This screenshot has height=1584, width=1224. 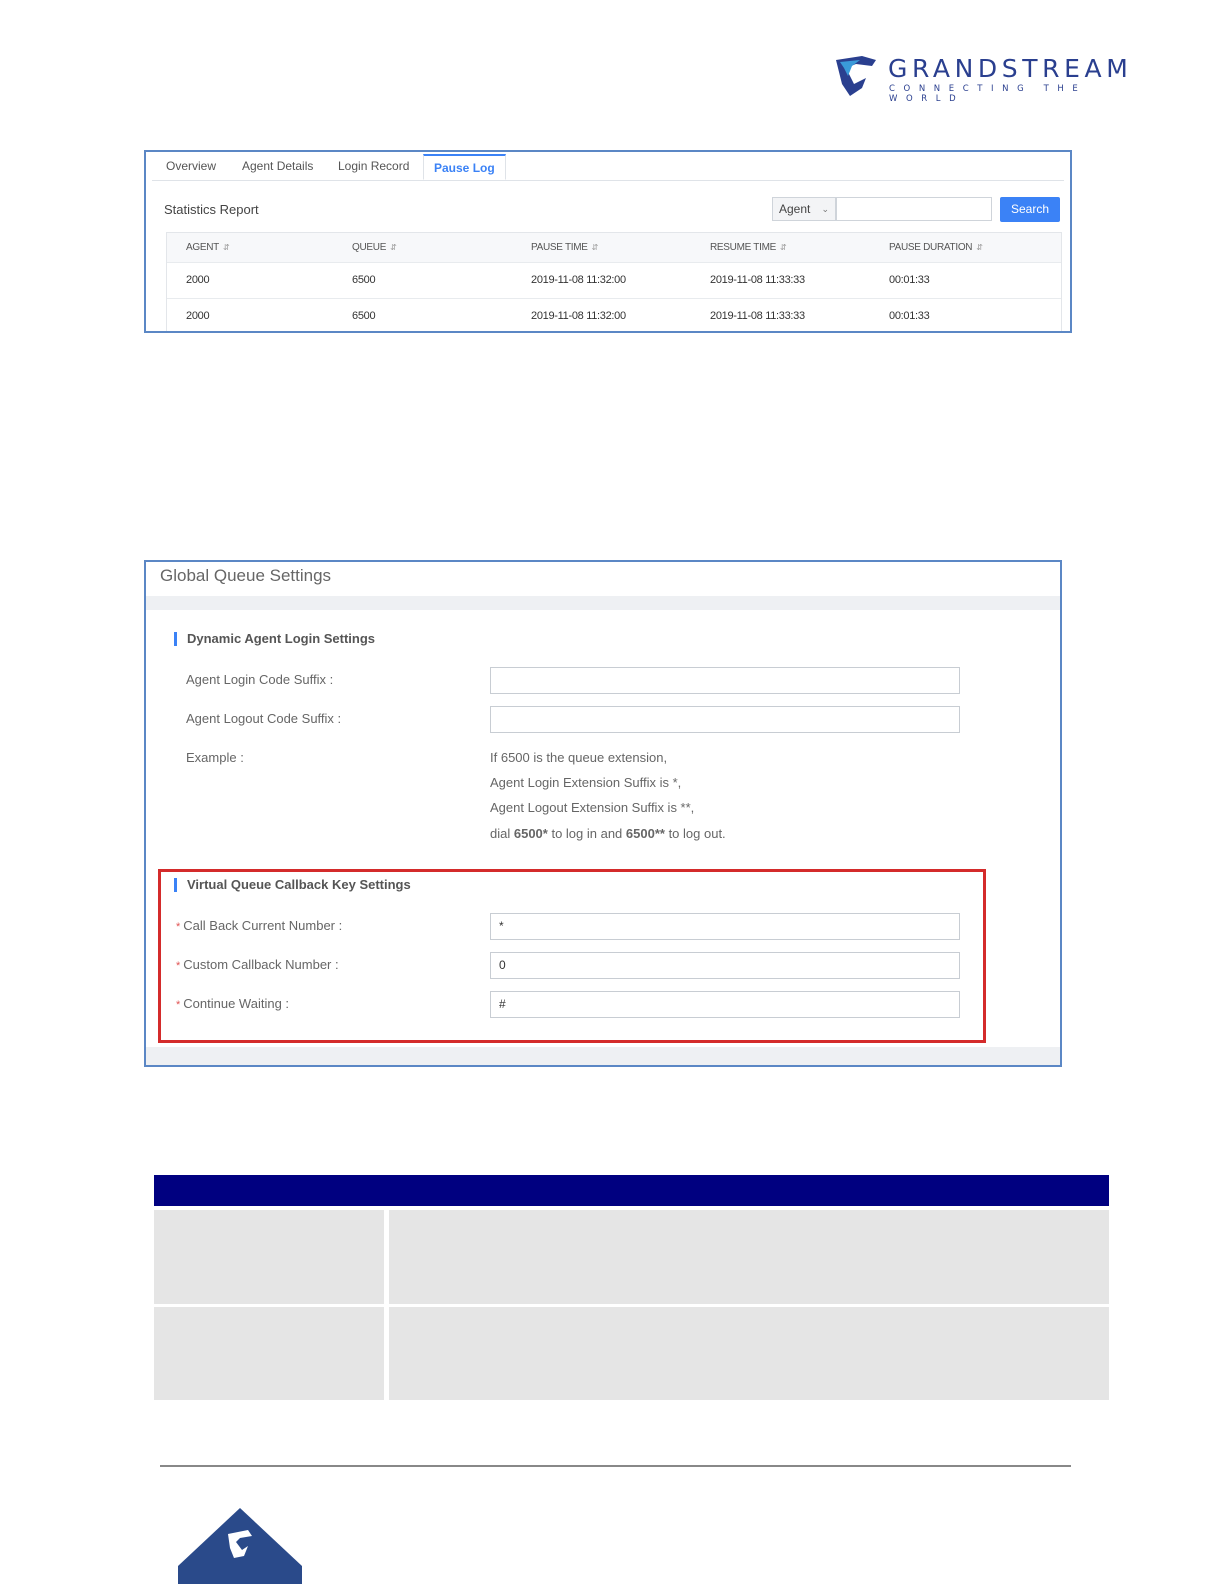 What do you see at coordinates (1010, 68) in the screenshot?
I see `logo-wordmark: GRANDSTREAM` at bounding box center [1010, 68].